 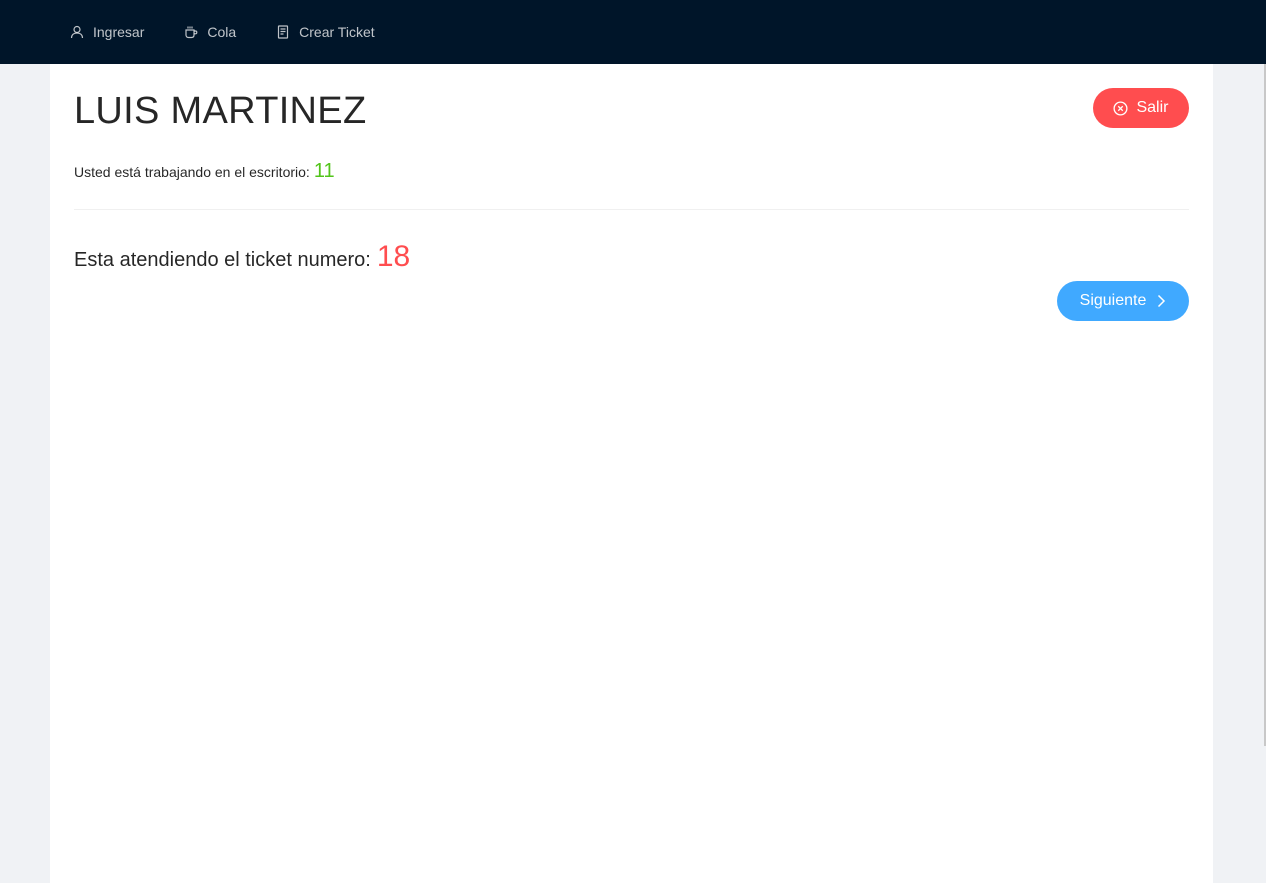 I want to click on ticket-info: Esta atendiendo el ticket numero: 18, so click(x=242, y=257).